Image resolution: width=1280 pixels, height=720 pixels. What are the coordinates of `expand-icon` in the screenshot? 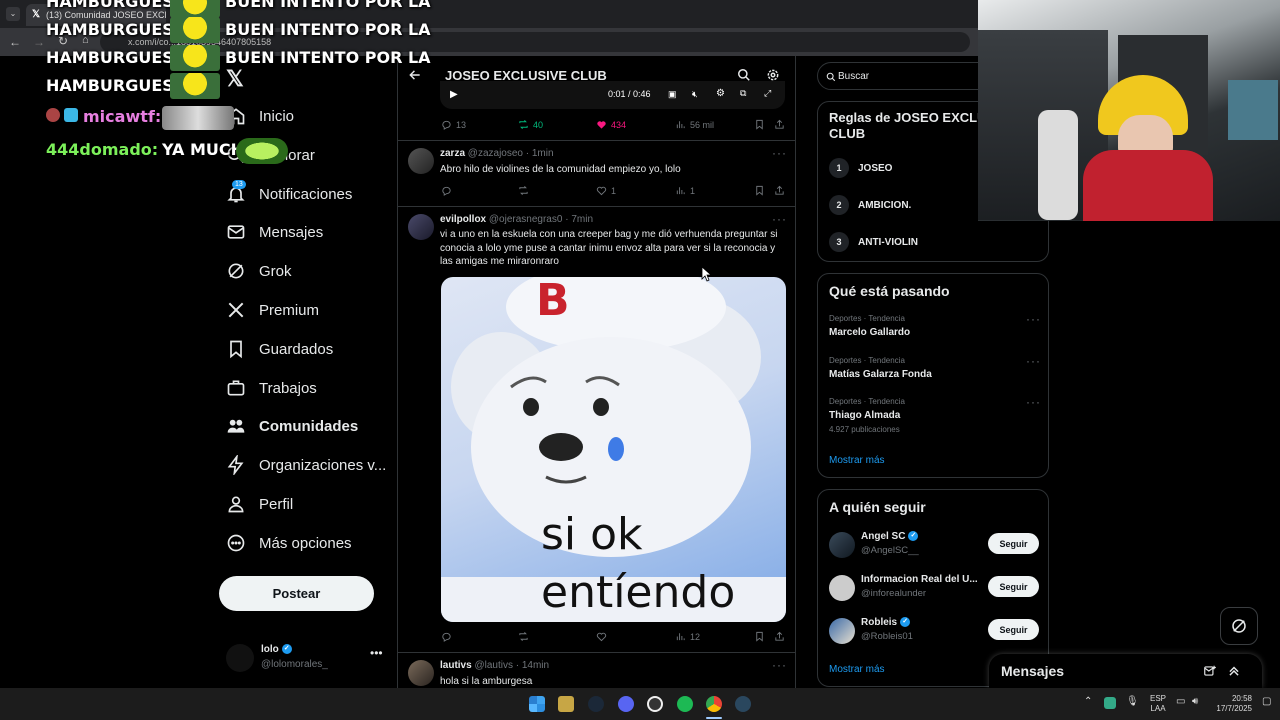 It's located at (1234, 671).